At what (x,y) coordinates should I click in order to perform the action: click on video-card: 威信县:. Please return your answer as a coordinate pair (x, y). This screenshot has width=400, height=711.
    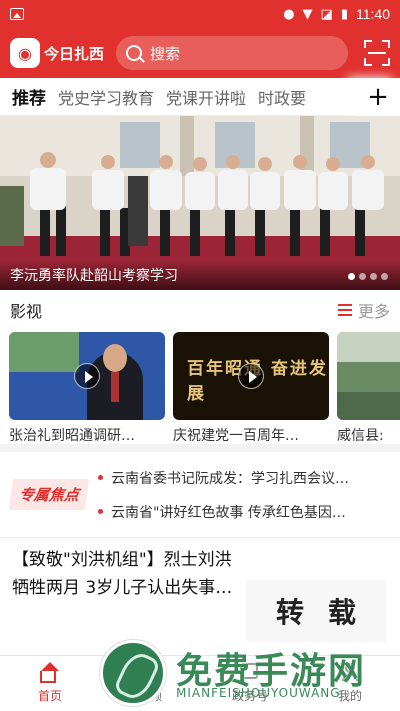
    Looking at the image, I should click on (368, 387).